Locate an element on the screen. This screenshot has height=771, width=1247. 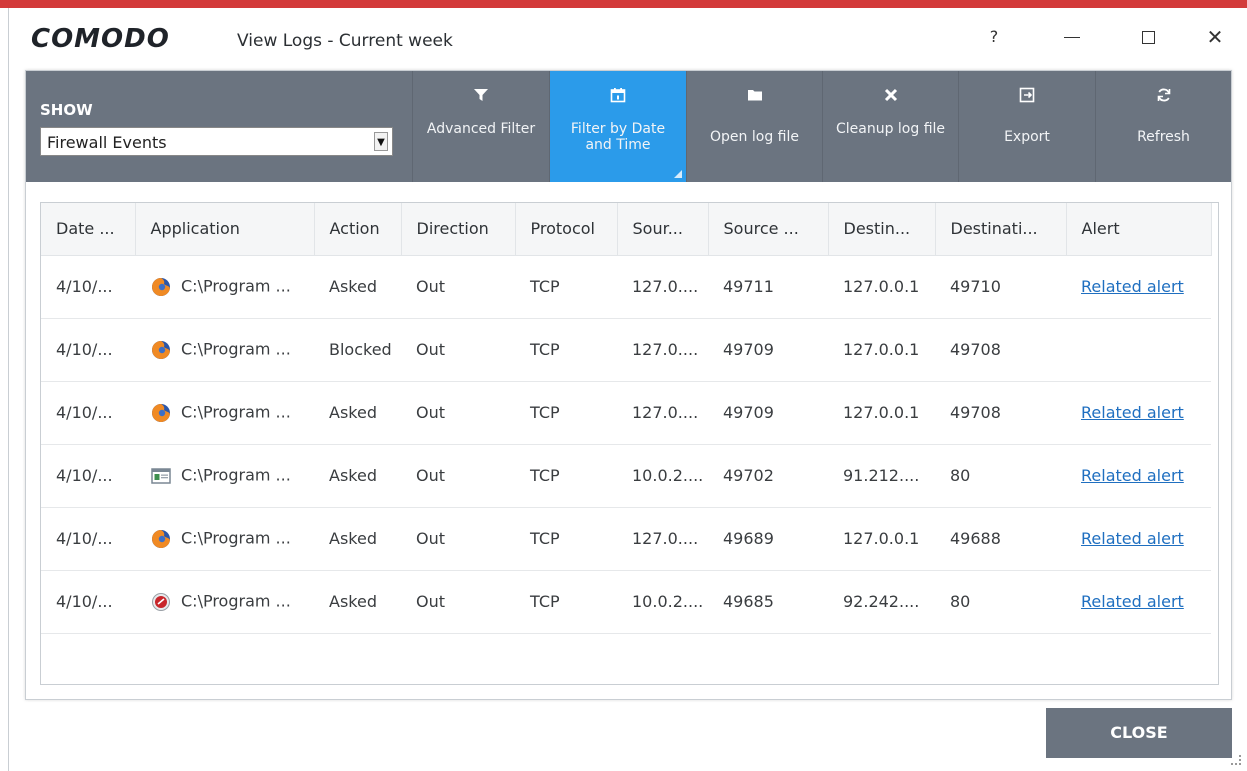
column-header-direction: Direction is located at coordinates (458, 229).